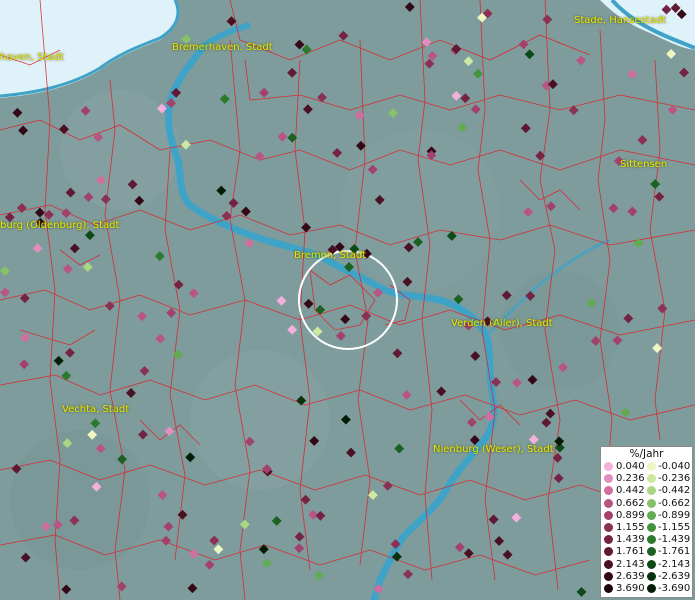  Describe the element at coordinates (60, 225) in the screenshot. I see `city-label-oldenburg: burg (Oldenburg), Stadt` at that location.